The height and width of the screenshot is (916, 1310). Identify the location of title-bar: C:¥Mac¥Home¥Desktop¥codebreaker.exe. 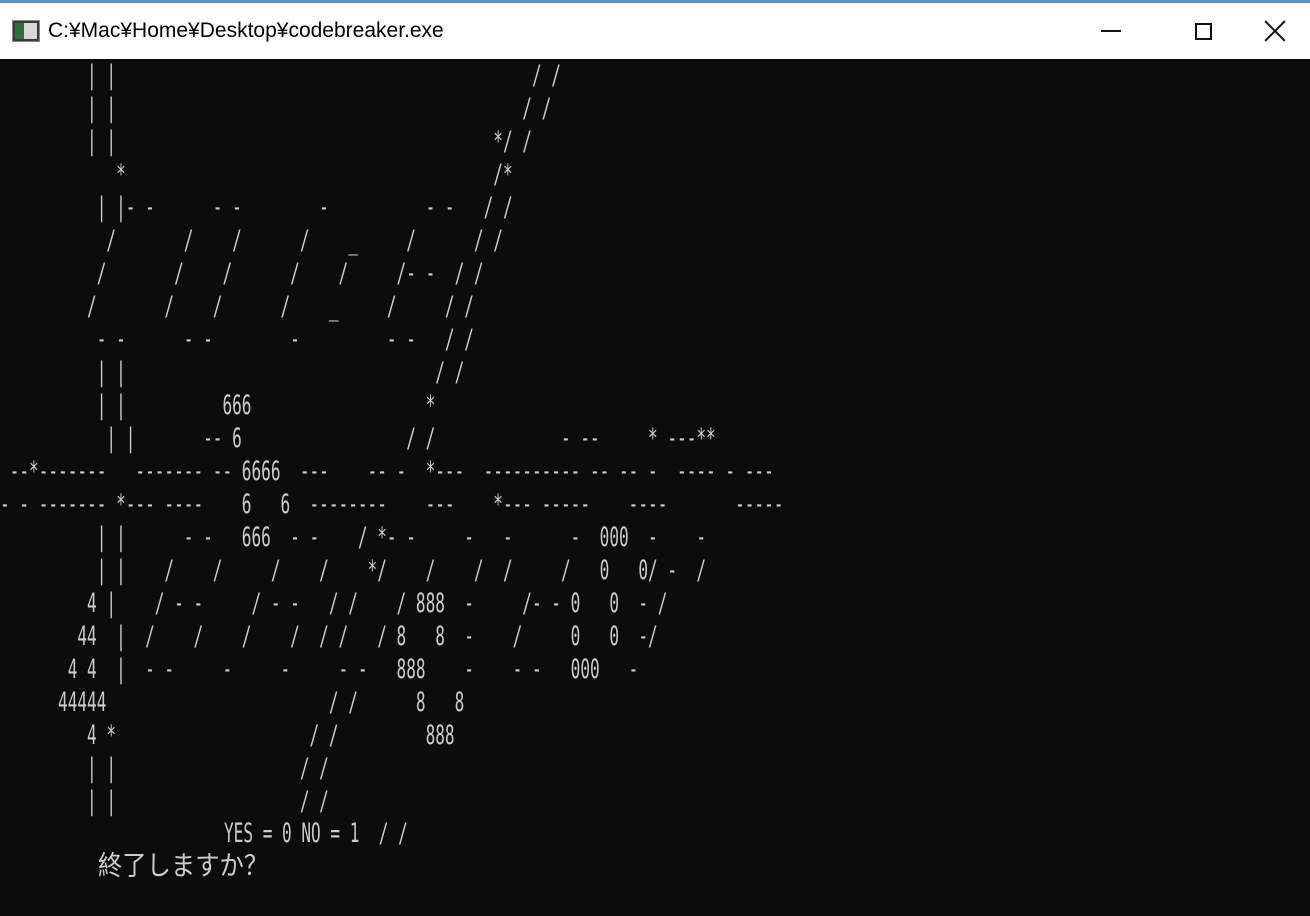
(655, 29).